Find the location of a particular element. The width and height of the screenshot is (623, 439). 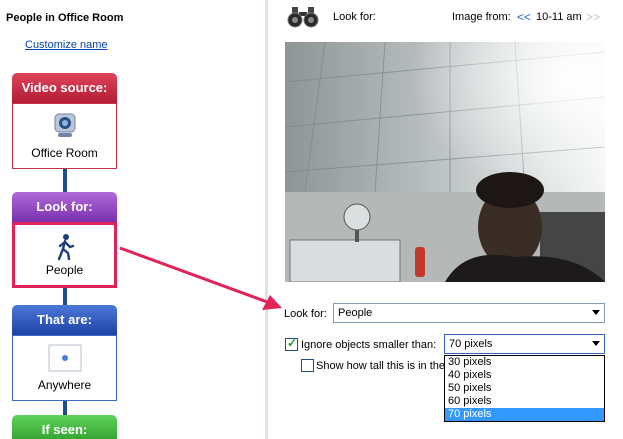

dropdown-option-selected: 70 pixels is located at coordinates (524, 414).